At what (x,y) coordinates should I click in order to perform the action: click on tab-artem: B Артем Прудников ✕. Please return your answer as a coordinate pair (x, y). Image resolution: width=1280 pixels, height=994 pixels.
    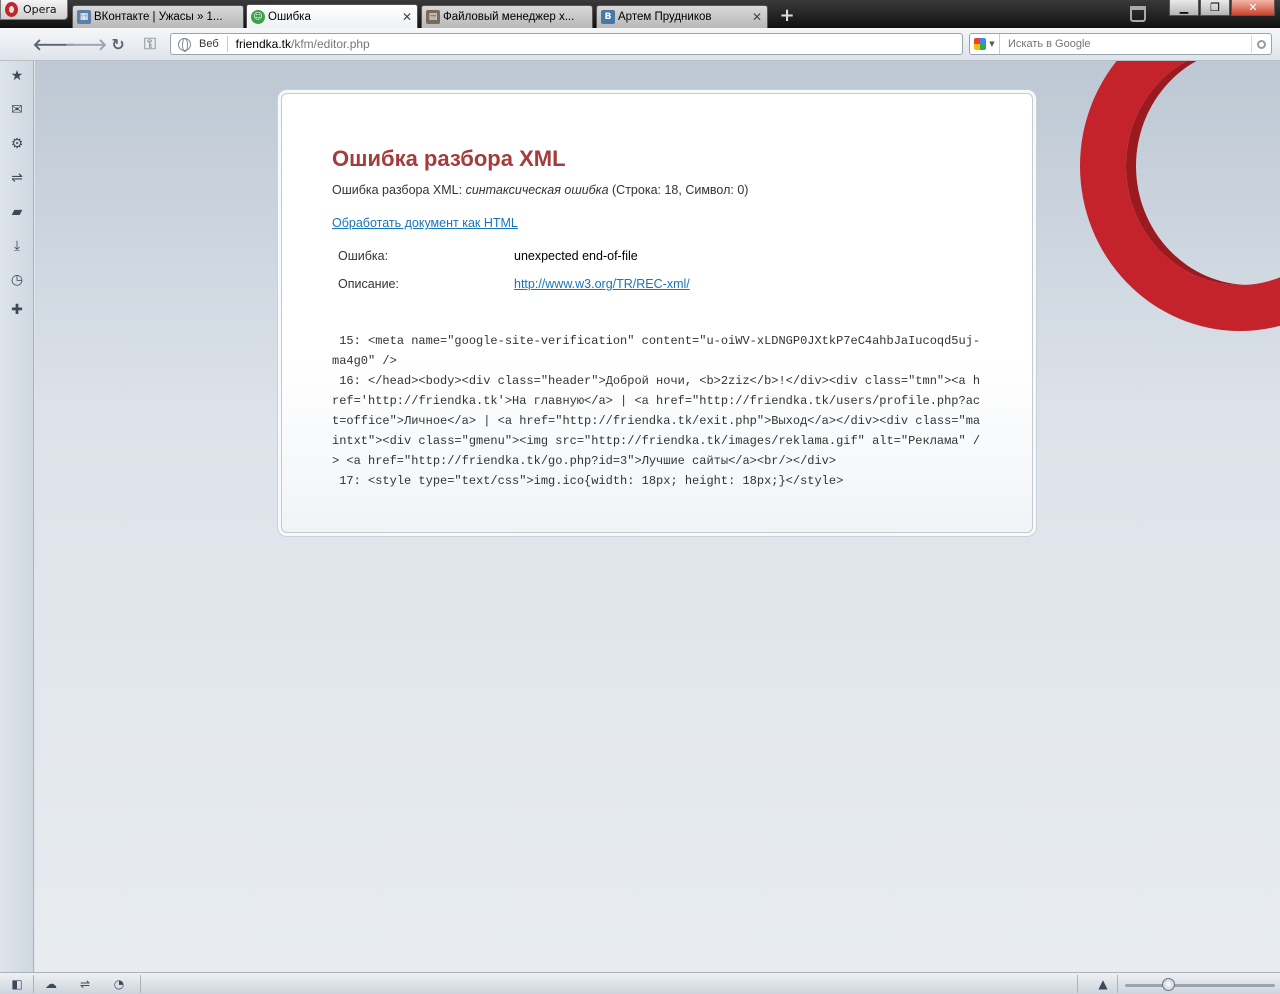
    Looking at the image, I should click on (682, 16).